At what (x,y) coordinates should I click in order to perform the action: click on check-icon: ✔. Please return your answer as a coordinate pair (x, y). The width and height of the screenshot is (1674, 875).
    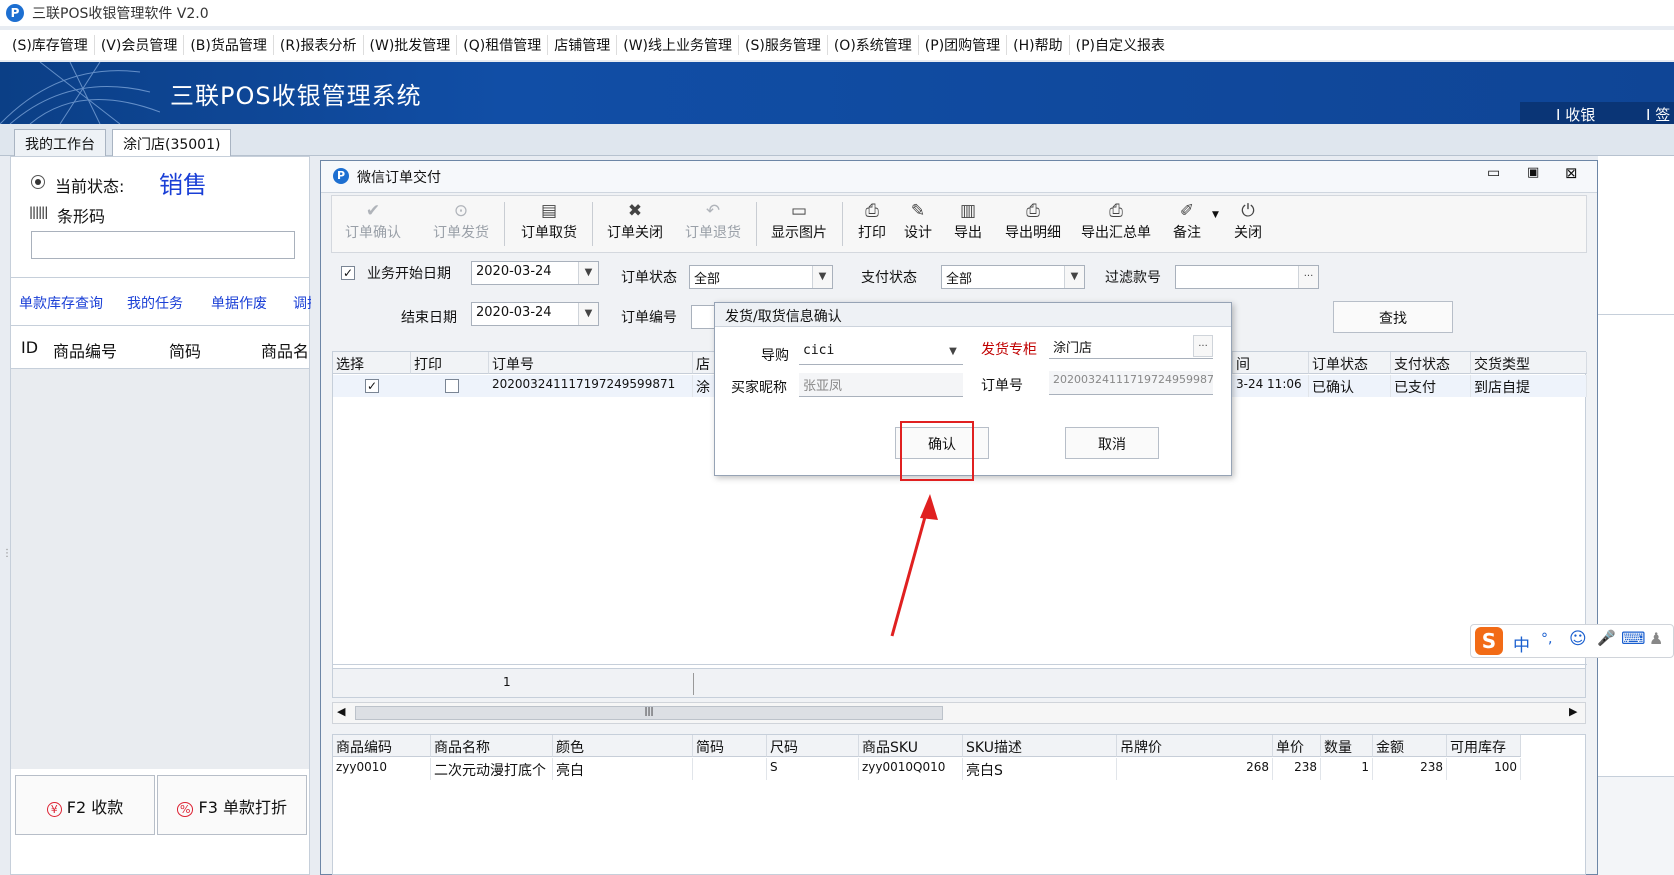
    Looking at the image, I should click on (373, 211).